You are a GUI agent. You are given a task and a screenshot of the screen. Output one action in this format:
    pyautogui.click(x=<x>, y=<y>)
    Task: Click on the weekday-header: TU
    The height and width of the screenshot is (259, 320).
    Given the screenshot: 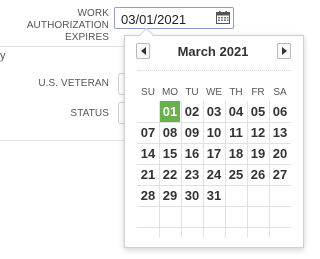 What is the action you would take?
    pyautogui.click(x=192, y=92)
    